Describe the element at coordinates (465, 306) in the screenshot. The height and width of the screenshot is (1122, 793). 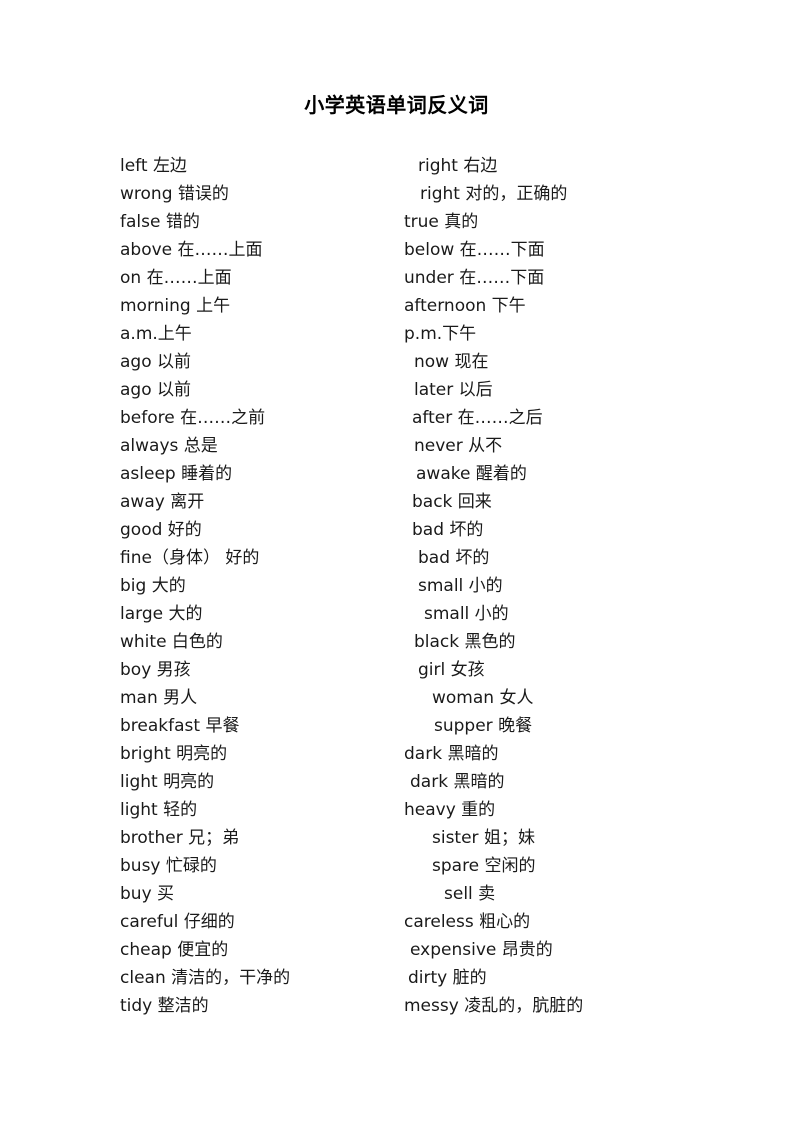
I see `word-right: afternoon 下午` at that location.